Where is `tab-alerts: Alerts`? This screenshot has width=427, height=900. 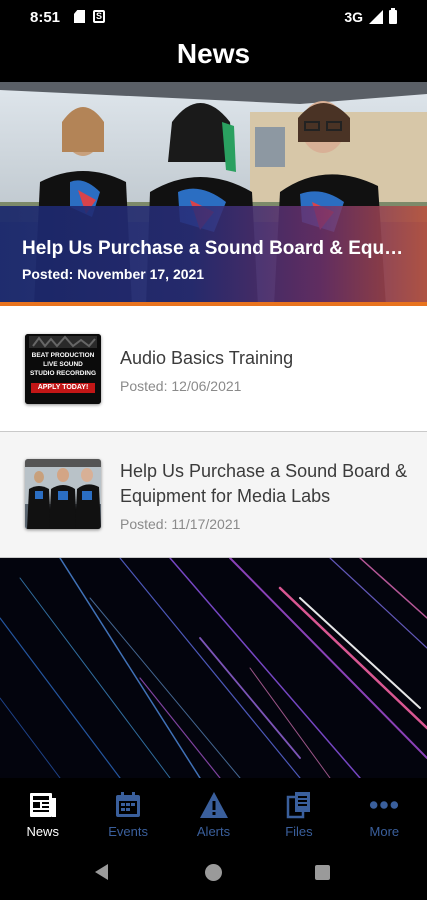
tab-alerts: Alerts is located at coordinates (213, 812).